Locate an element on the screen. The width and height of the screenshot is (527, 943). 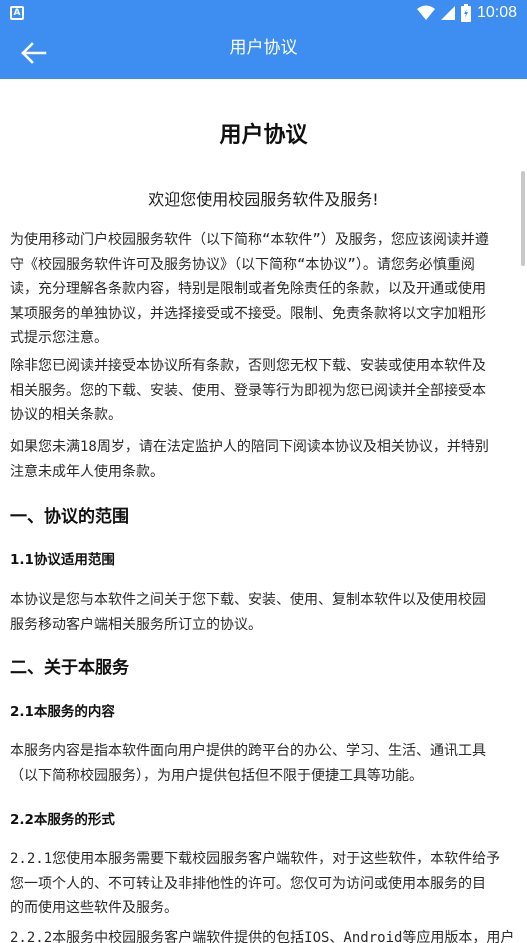
status-icons: 10:08 is located at coordinates (466, 13).